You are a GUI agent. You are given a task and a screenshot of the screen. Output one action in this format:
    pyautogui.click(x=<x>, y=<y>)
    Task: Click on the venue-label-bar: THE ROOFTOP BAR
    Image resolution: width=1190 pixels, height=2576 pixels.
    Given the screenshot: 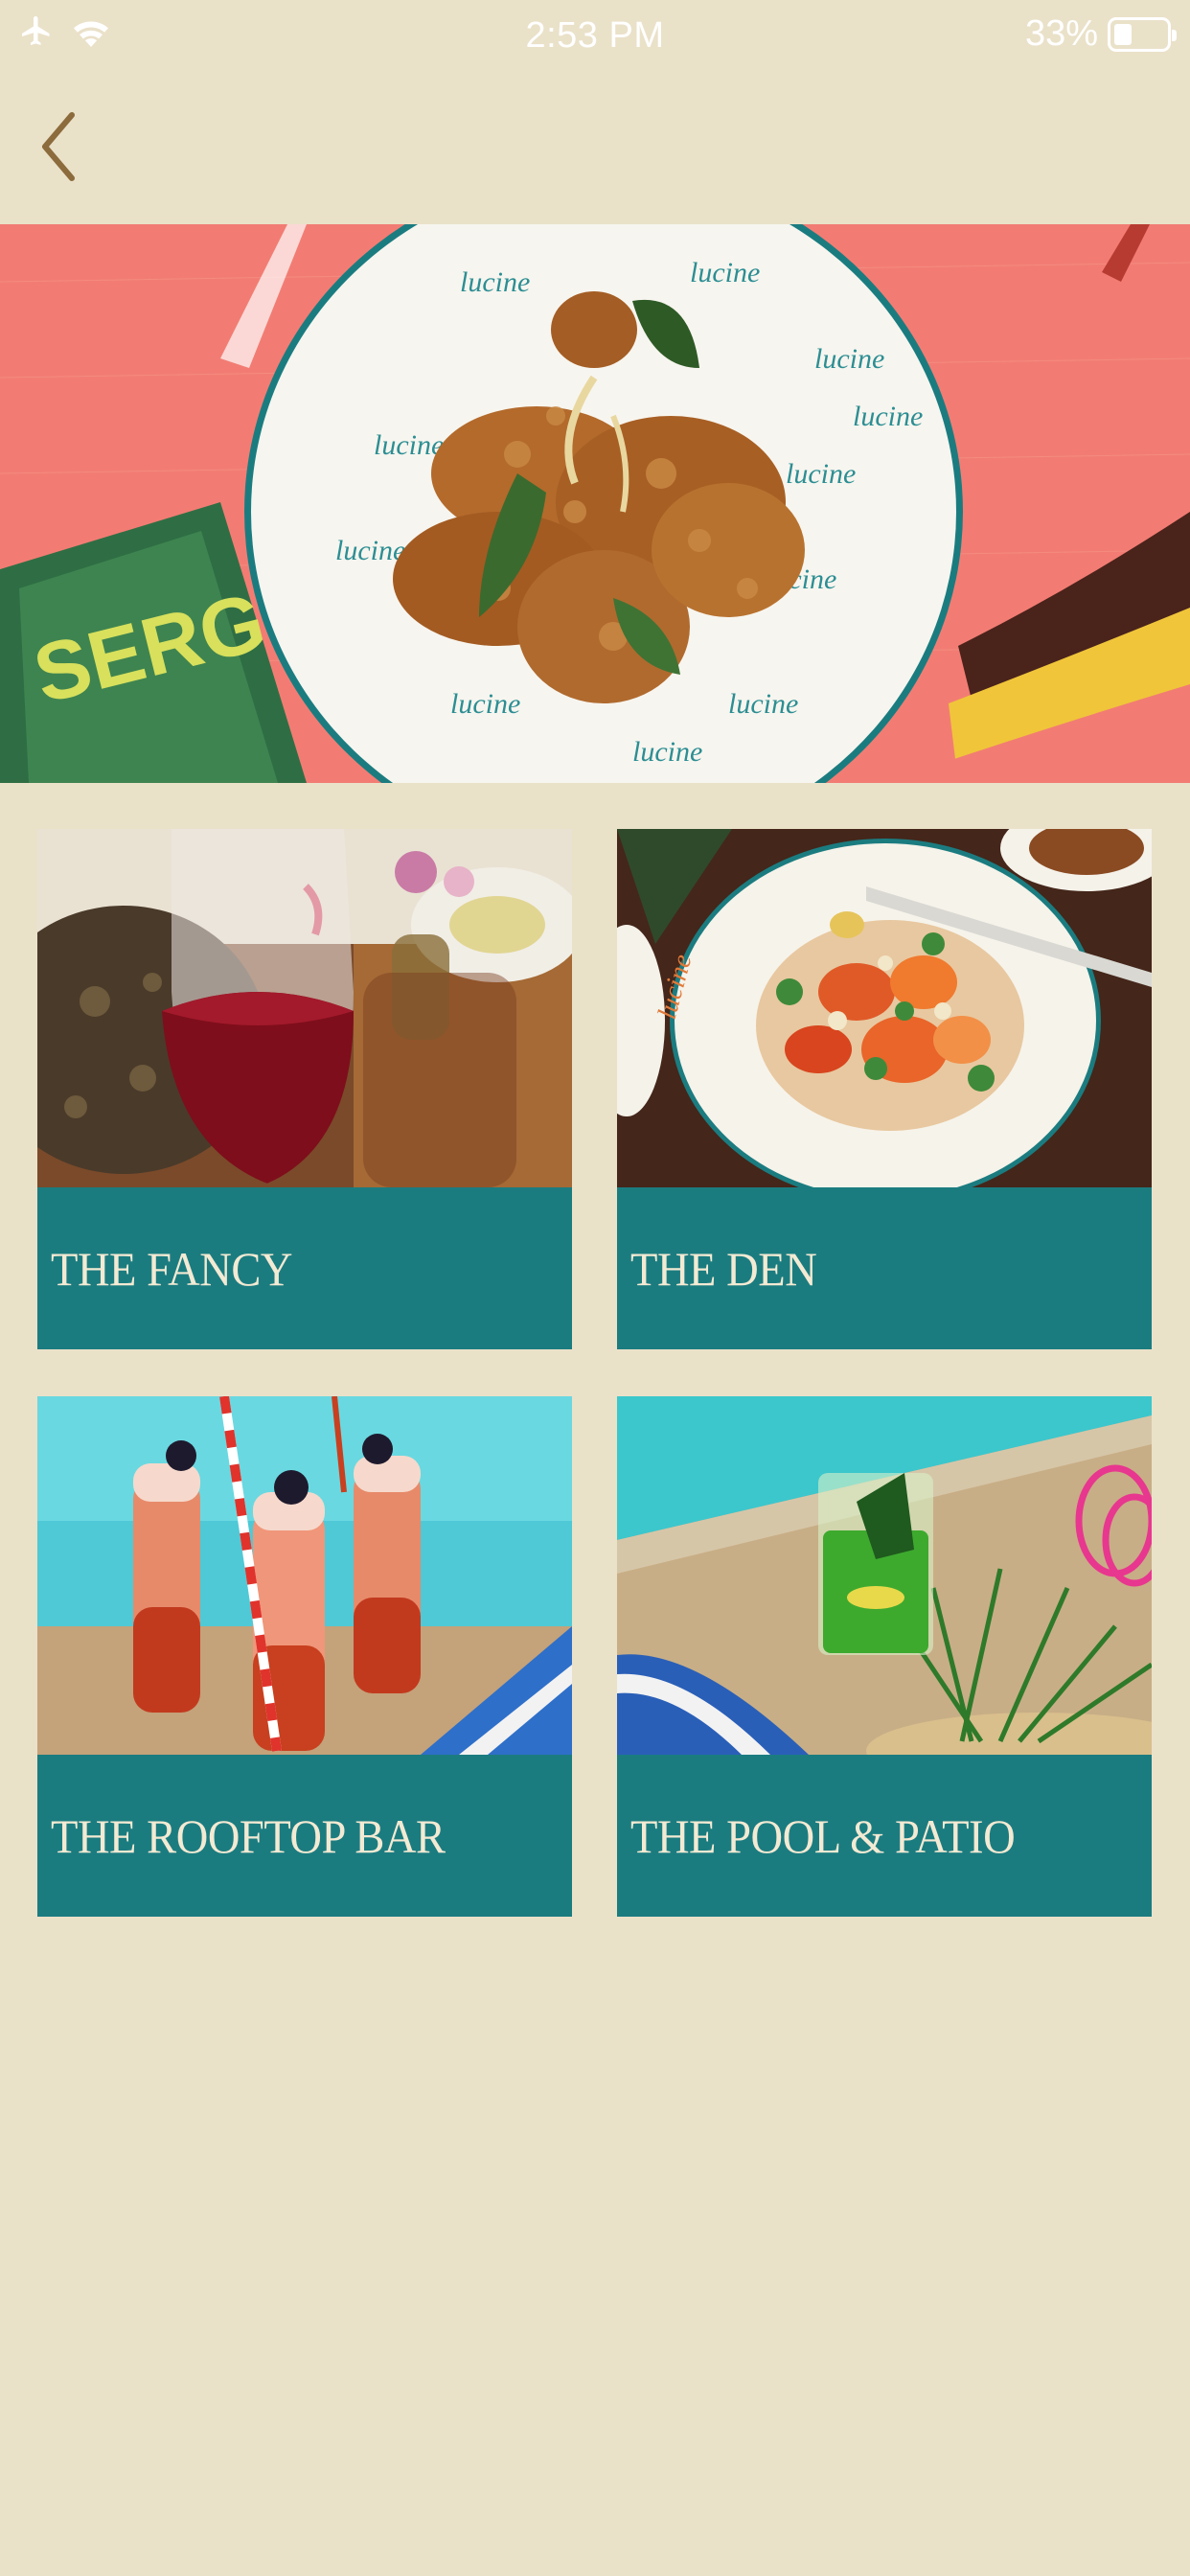 What is the action you would take?
    pyautogui.click(x=304, y=1836)
    